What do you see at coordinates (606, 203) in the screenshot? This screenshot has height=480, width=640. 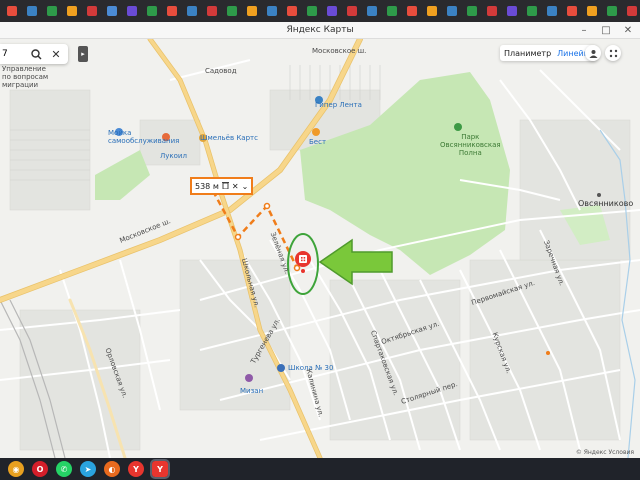 I see `label-ovsyannikovo: Овсянниково` at bounding box center [606, 203].